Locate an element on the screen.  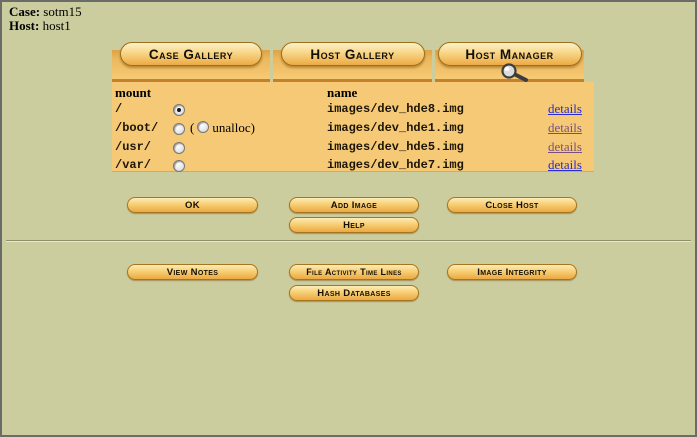
view-notes-button: View Notes is located at coordinates (192, 272).